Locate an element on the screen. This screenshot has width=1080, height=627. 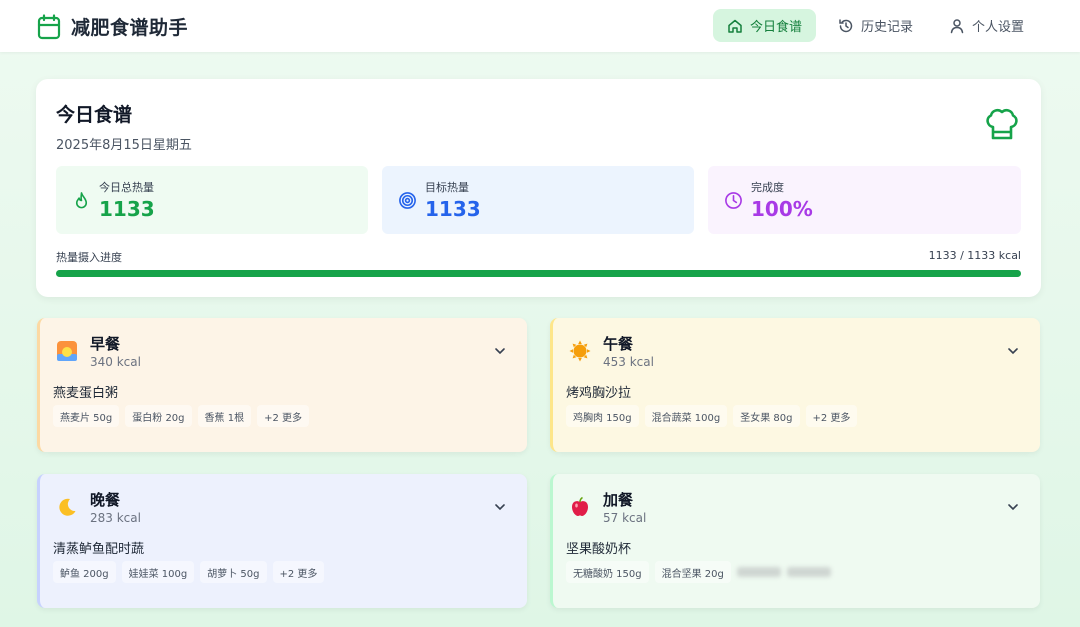
stat-completion: 完成度 100% is located at coordinates (864, 200).